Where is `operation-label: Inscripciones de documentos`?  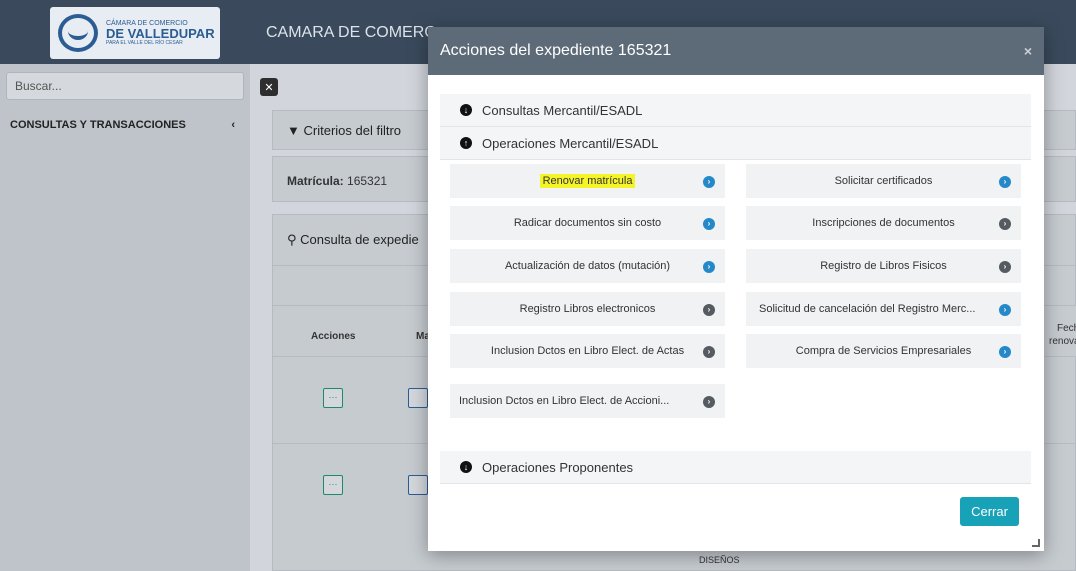 operation-label: Inscripciones de documentos is located at coordinates (883, 223).